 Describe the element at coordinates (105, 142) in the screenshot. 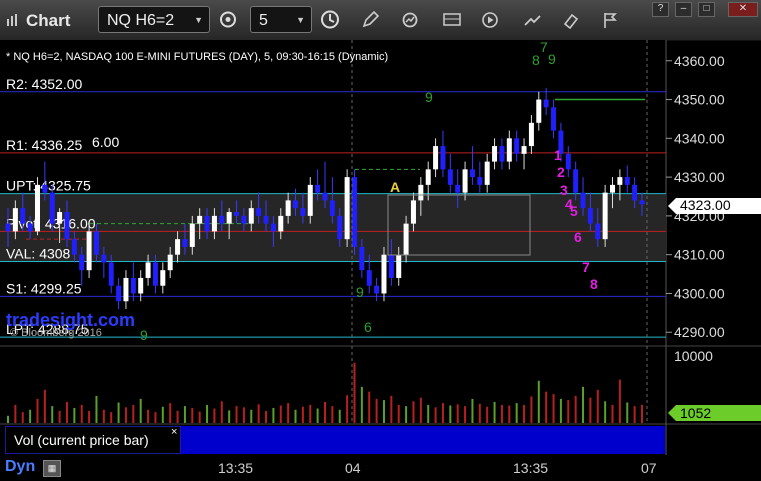

I see `level-overlay-text: 6.00` at that location.